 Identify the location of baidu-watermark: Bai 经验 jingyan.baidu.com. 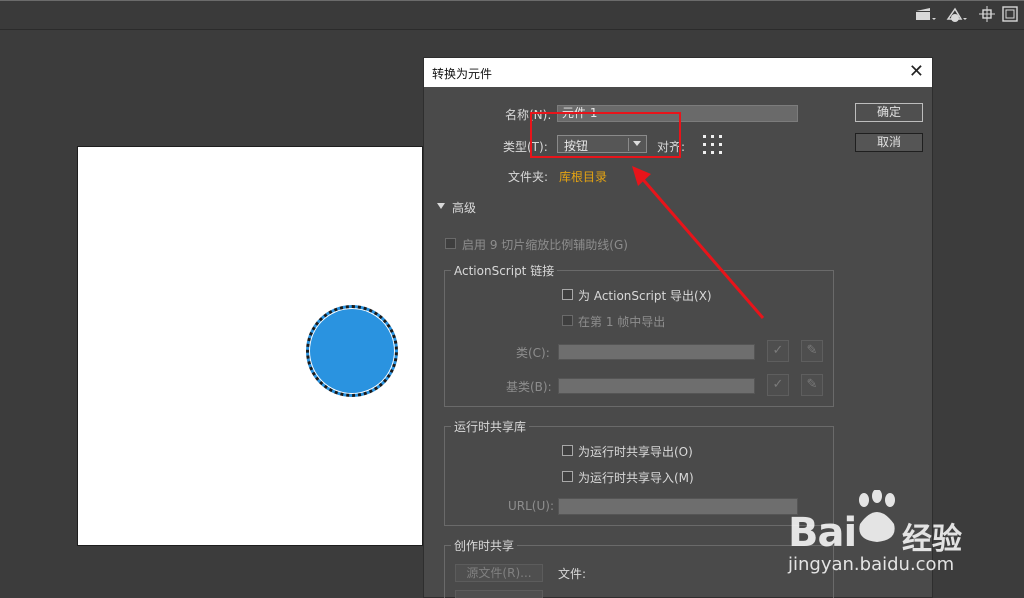
(906, 544).